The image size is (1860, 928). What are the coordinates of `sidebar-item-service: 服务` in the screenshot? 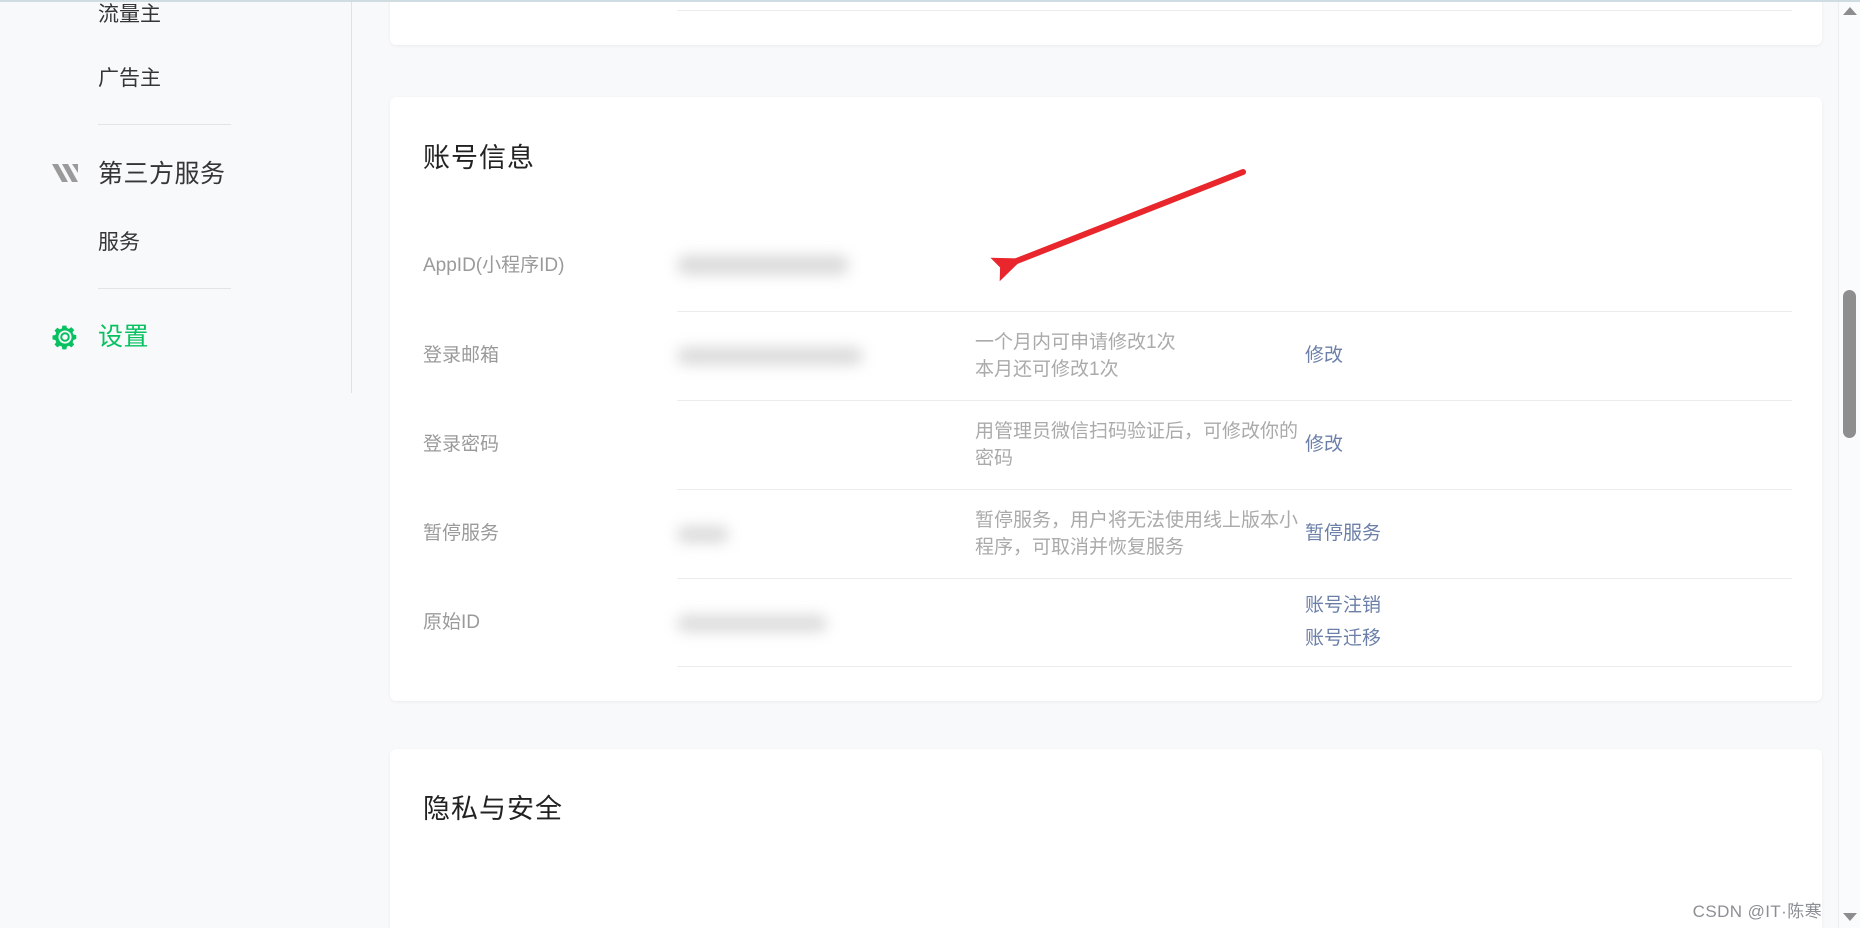 It's located at (201, 242).